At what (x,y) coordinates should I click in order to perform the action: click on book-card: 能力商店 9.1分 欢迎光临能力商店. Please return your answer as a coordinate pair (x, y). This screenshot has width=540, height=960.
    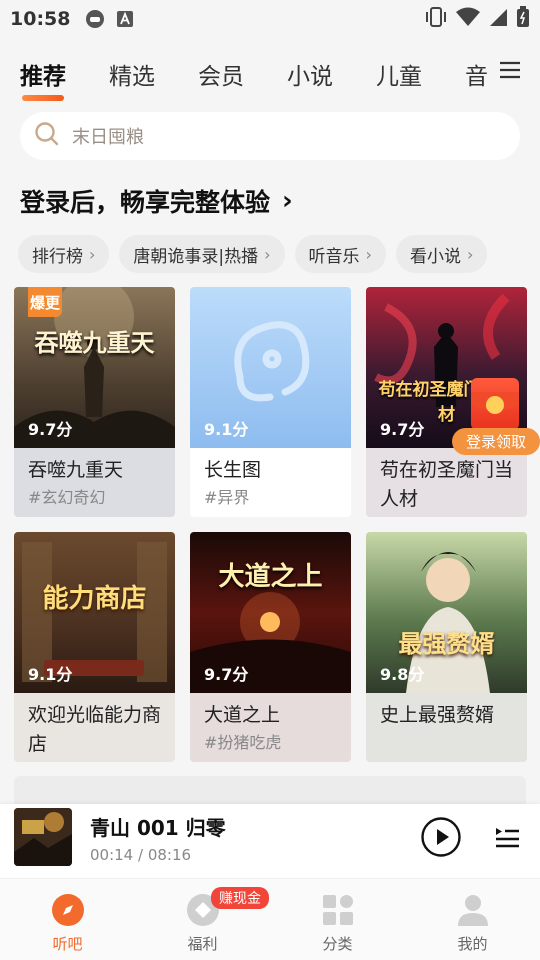
    Looking at the image, I should click on (94, 647).